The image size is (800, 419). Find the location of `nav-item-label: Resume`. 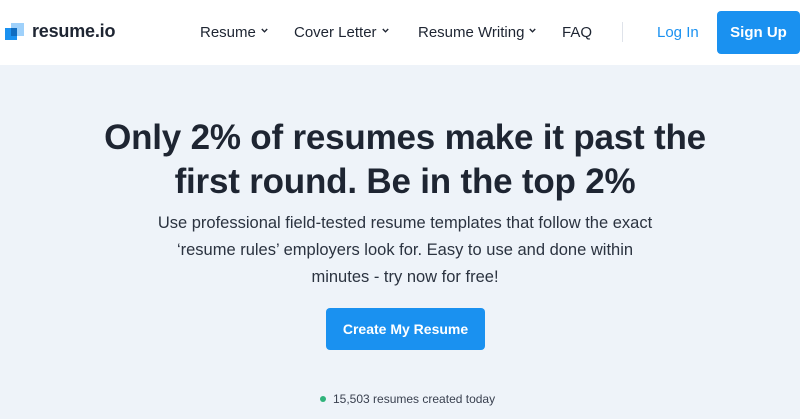

nav-item-label: Resume is located at coordinates (228, 32).